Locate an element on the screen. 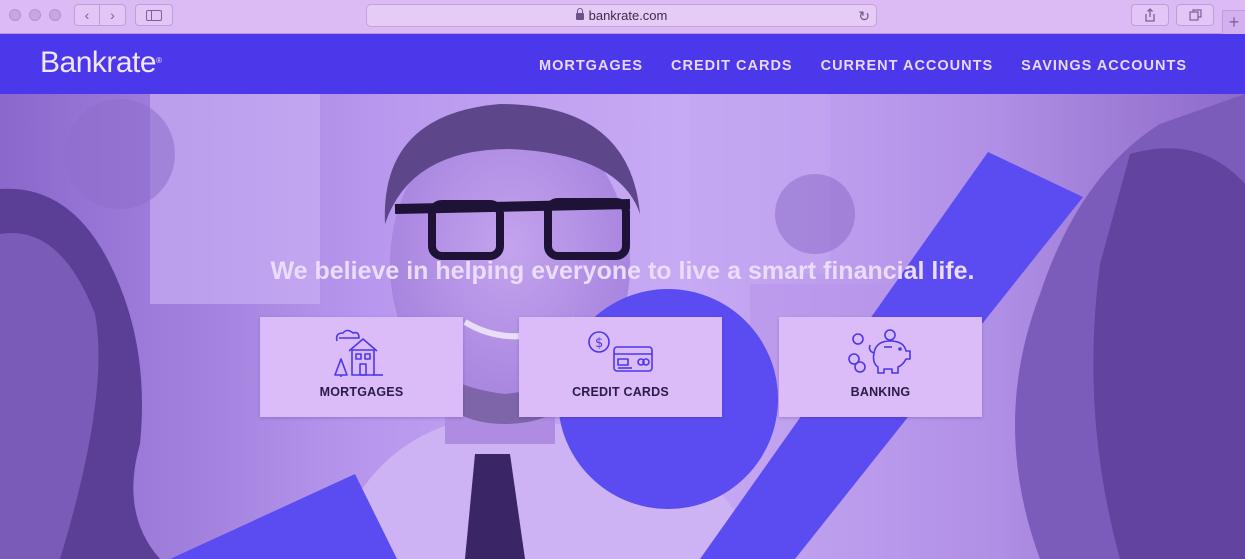  card-label: MORTGAGES is located at coordinates (361, 392).